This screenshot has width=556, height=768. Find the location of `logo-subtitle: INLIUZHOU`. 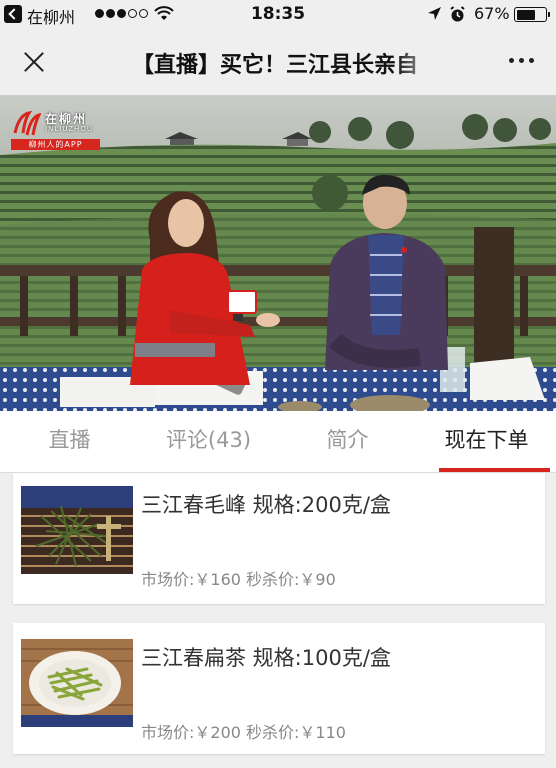

logo-subtitle: INLIUZHOU is located at coordinates (69, 129).